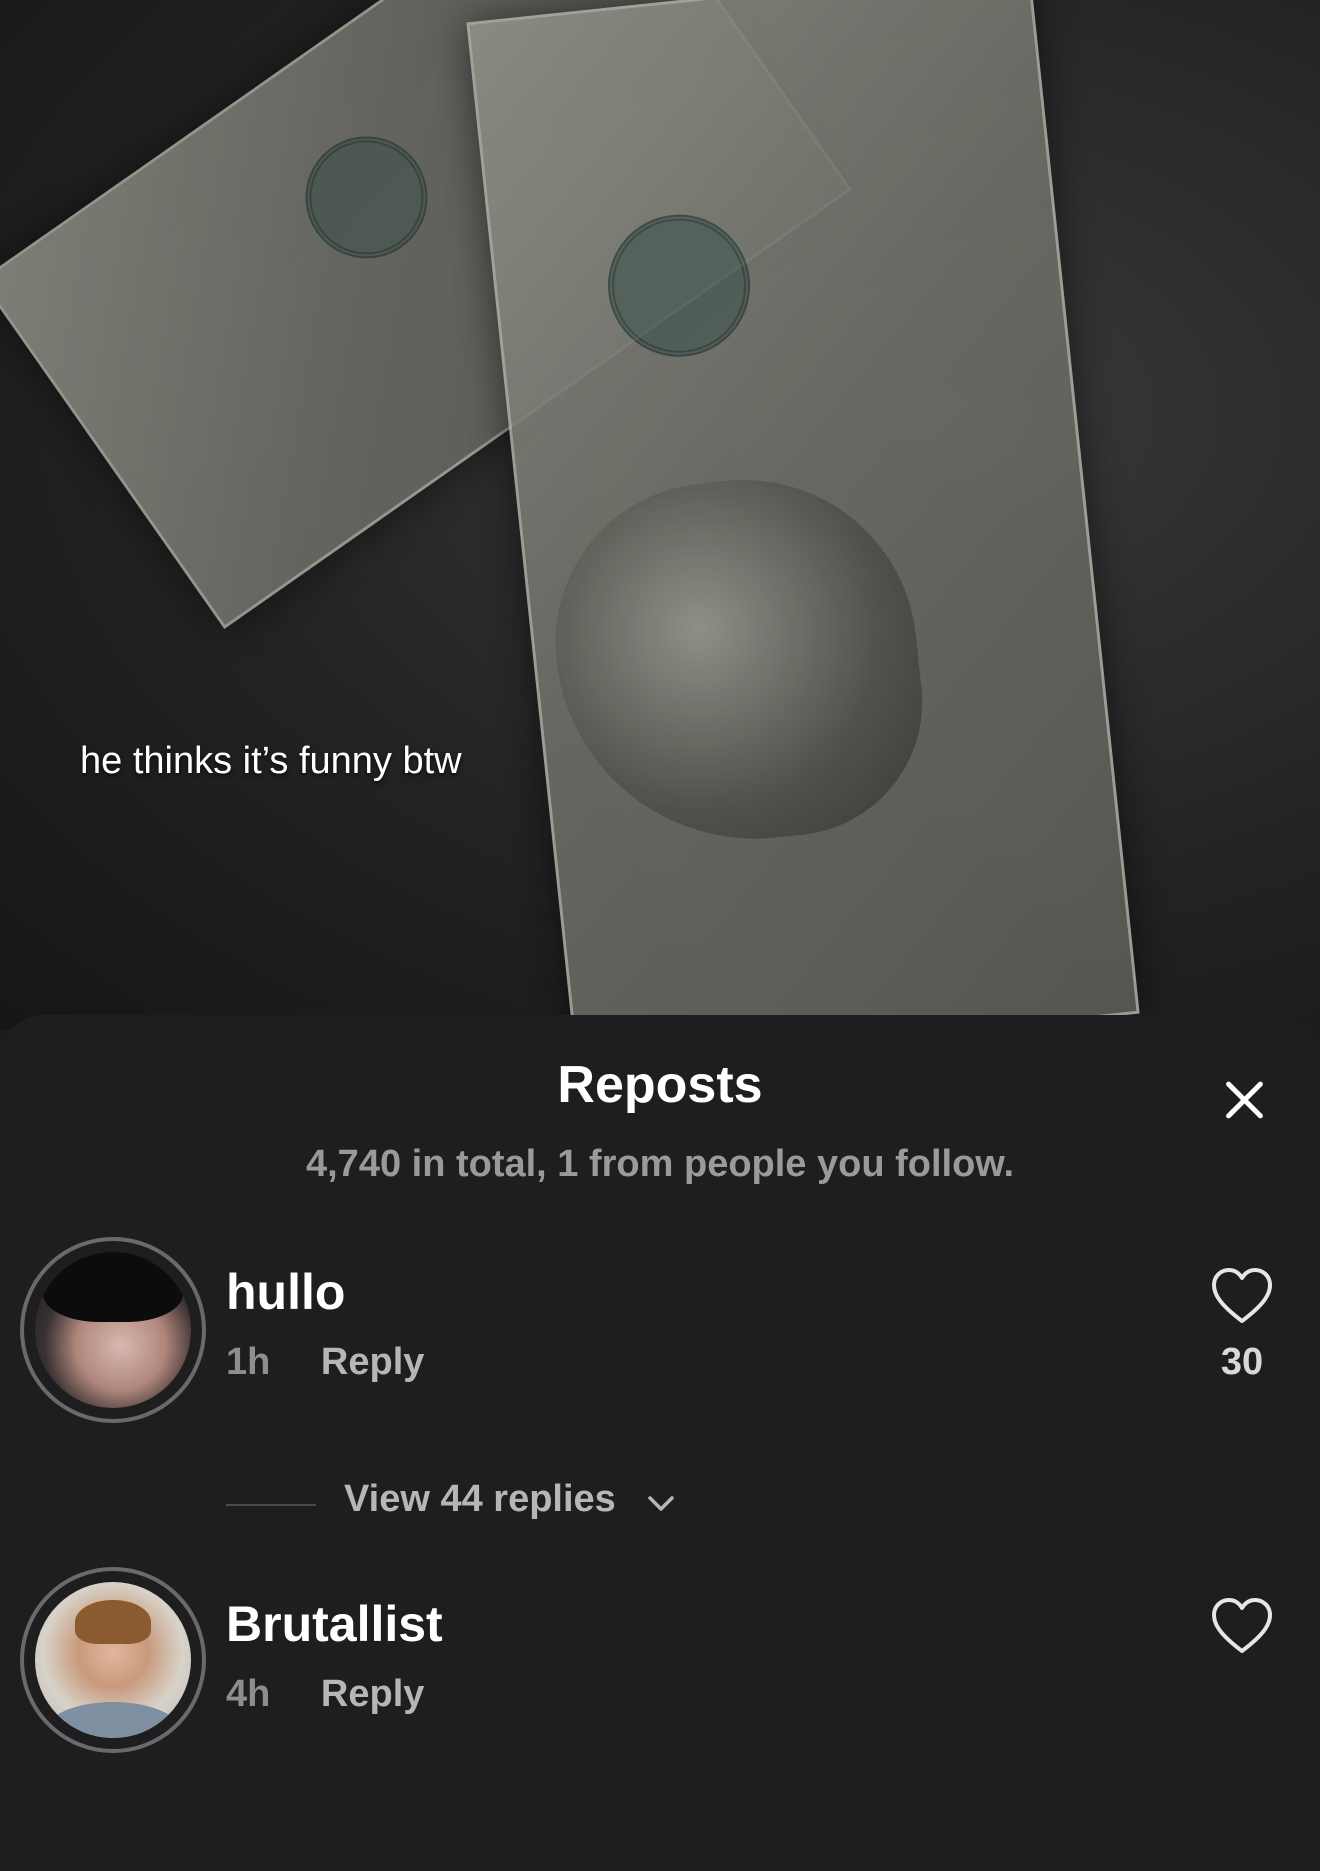 The width and height of the screenshot is (1320, 1871). What do you see at coordinates (660, 1667) in the screenshot?
I see `comment-item: Brutallist 4h Reply` at bounding box center [660, 1667].